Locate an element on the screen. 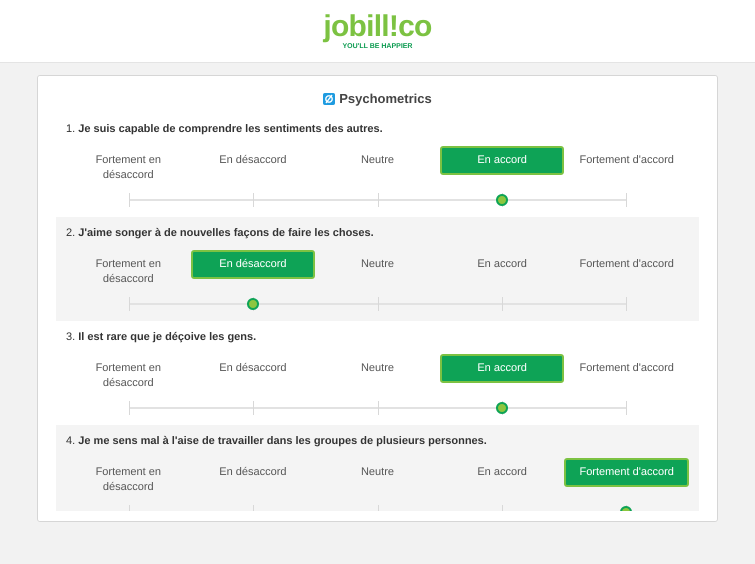  question-text: 3. Il est rare que je déçoive les gens. is located at coordinates (162, 337).